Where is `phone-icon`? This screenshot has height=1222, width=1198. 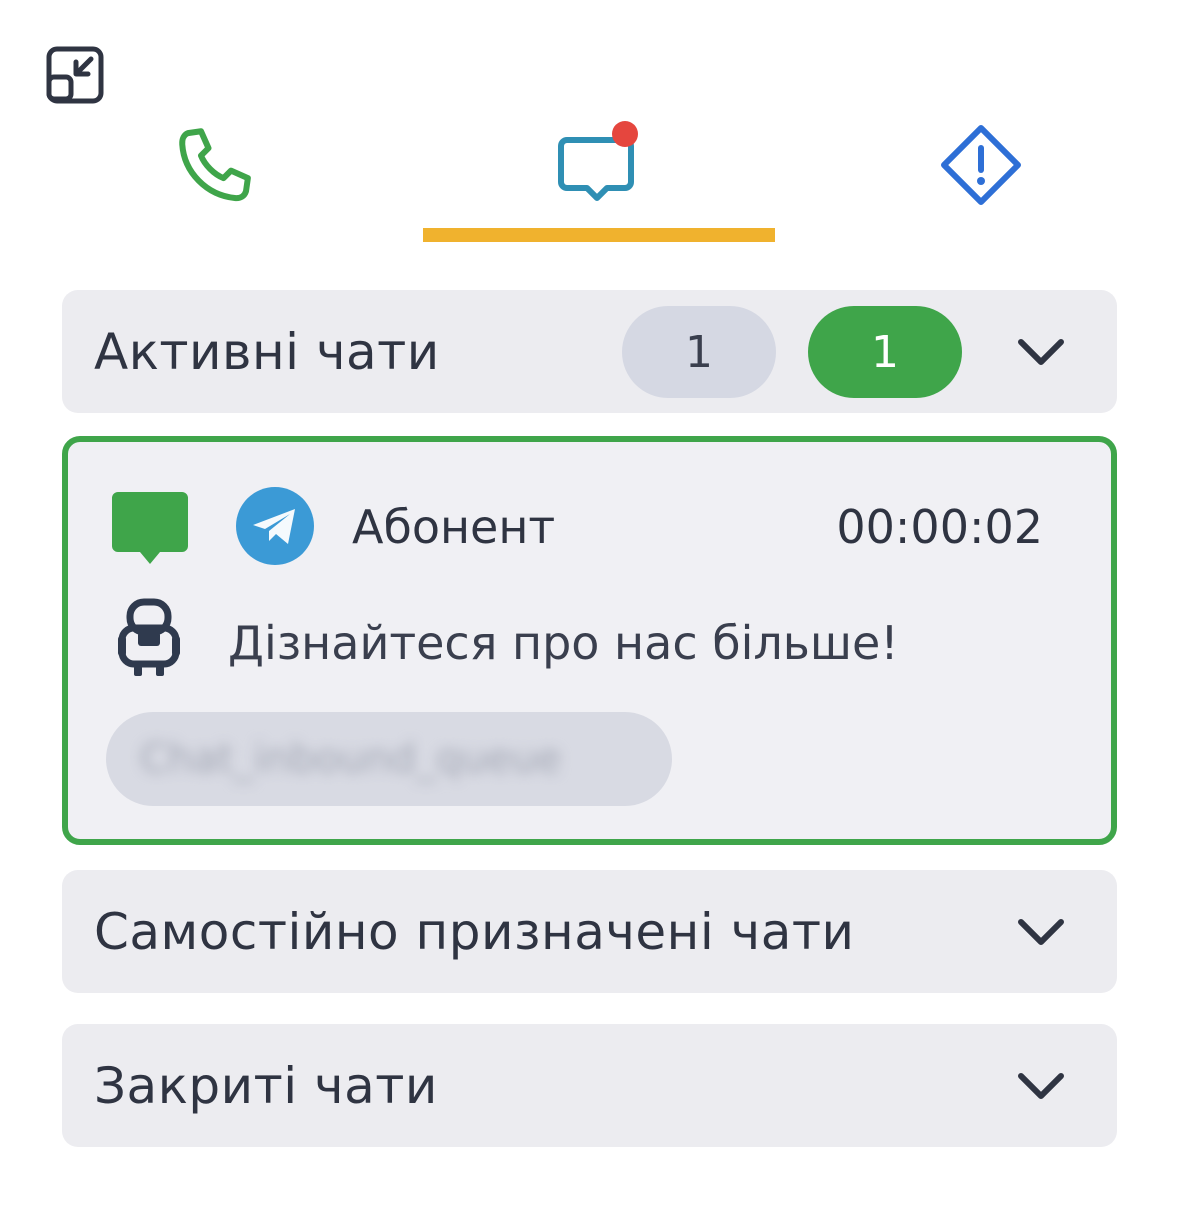 phone-icon is located at coordinates (215, 165).